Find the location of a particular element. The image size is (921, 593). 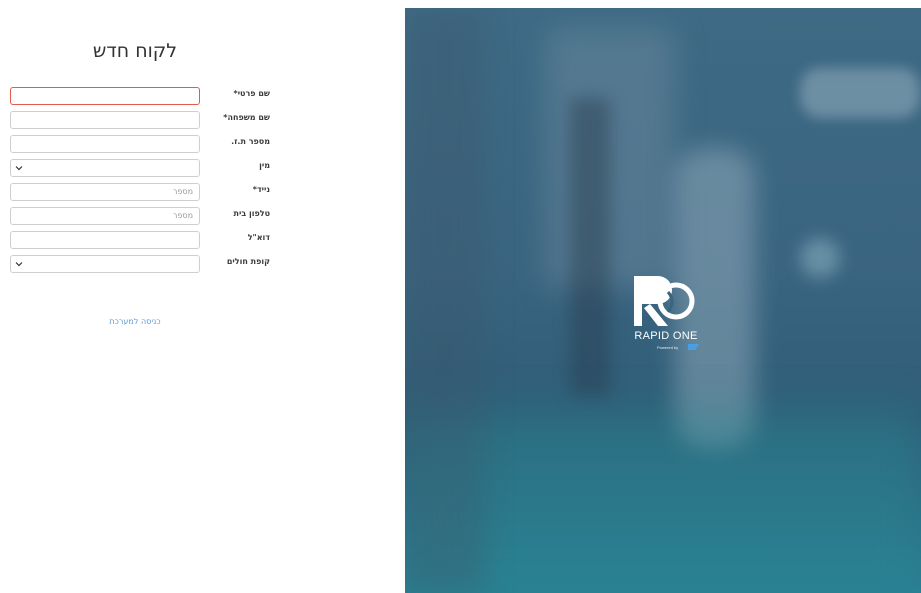

id-number-label: מספר ת.ז. is located at coordinates (250, 141).